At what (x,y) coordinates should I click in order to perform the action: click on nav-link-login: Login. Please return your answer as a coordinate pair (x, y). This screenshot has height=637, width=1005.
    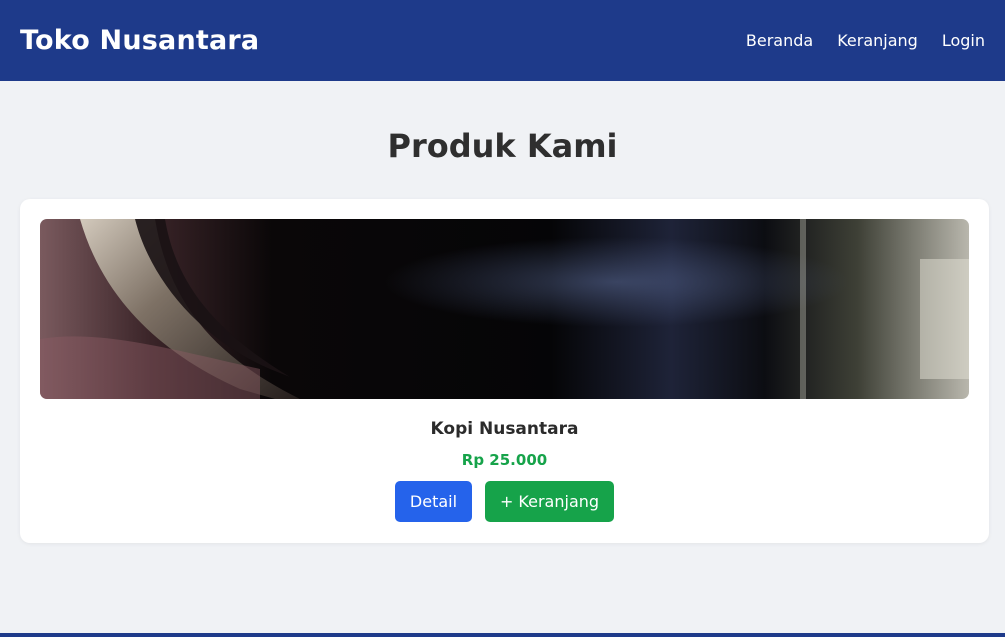
    Looking at the image, I should click on (963, 40).